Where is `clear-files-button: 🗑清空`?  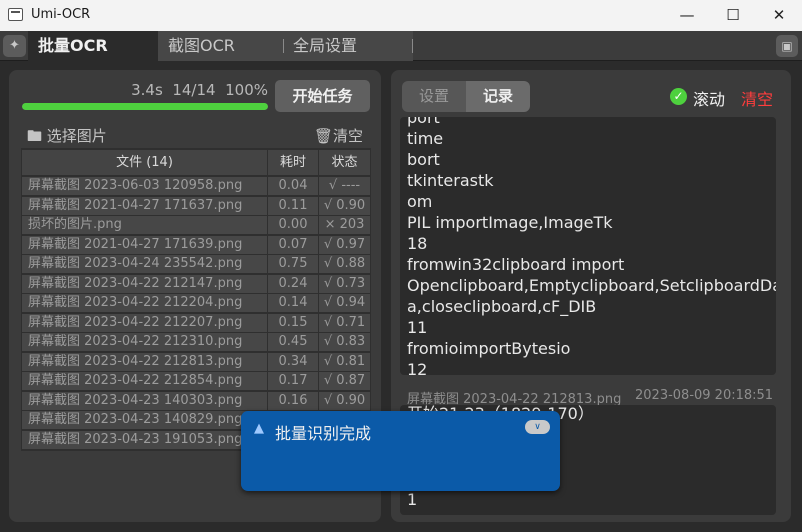
clear-files-button: 🗑清空 is located at coordinates (338, 135).